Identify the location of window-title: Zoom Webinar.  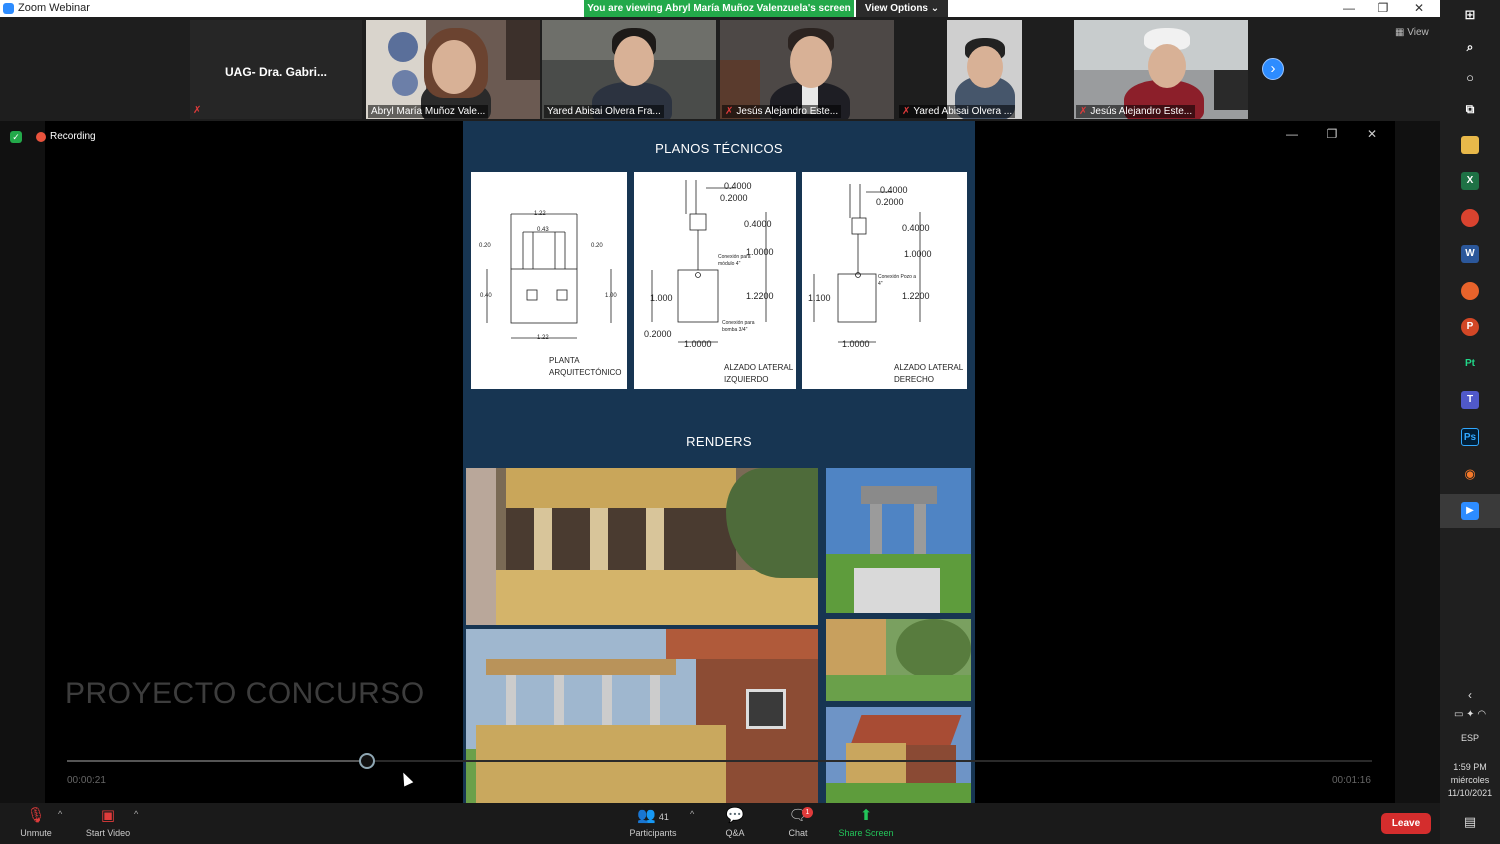
(54, 8).